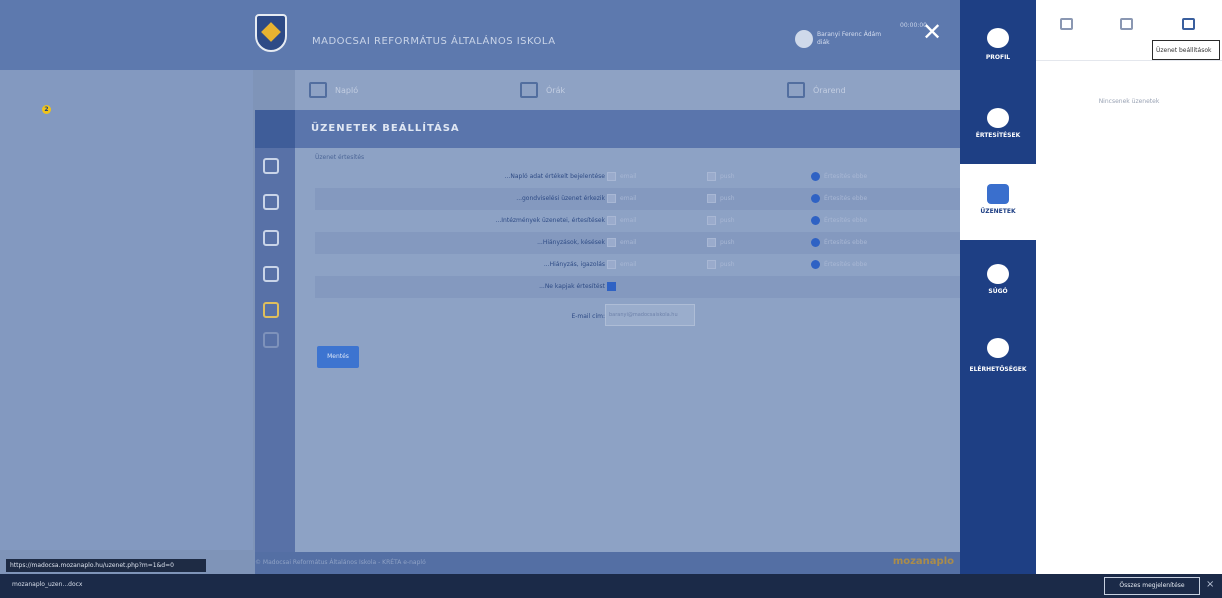 This screenshot has height=598, width=1222. What do you see at coordinates (804, 39) in the screenshot?
I see `avatar` at bounding box center [804, 39].